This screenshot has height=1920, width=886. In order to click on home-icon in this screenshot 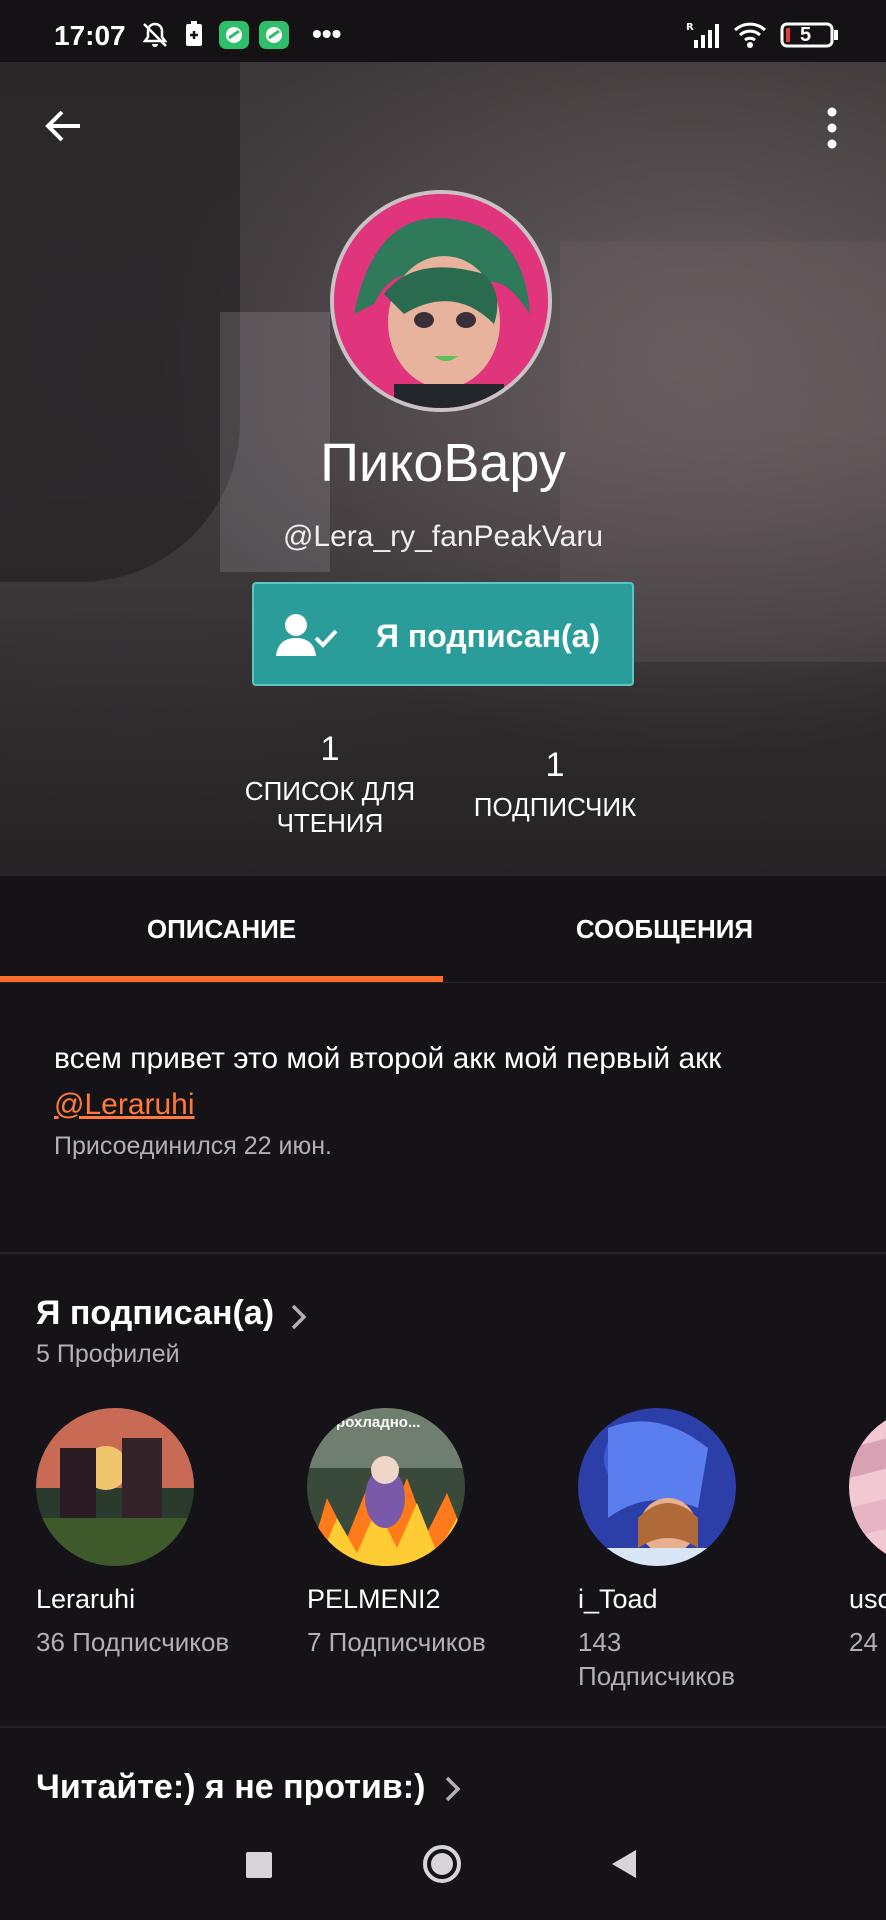, I will do `click(442, 1864)`.